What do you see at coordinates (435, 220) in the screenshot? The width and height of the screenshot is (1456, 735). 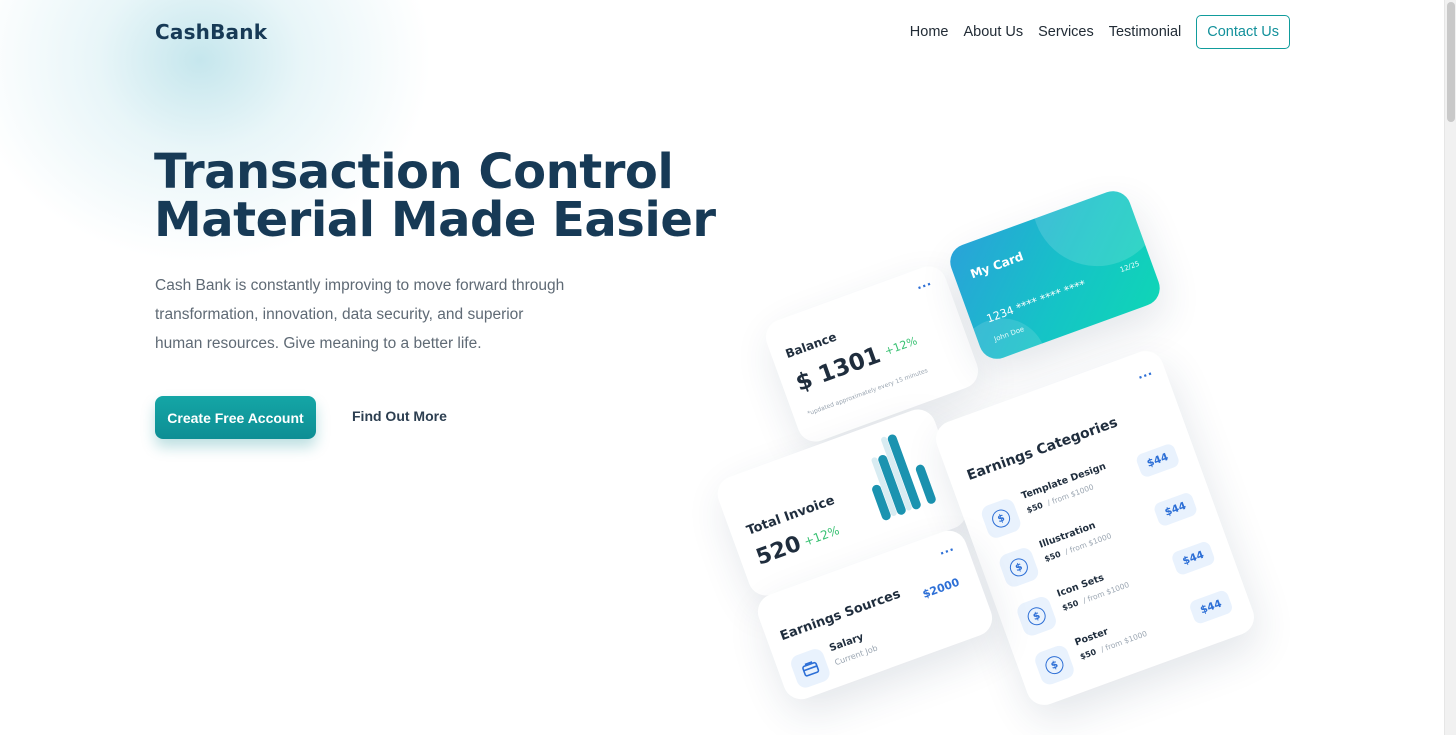 I see `hero-title-line-2: Material Made Easier` at bounding box center [435, 220].